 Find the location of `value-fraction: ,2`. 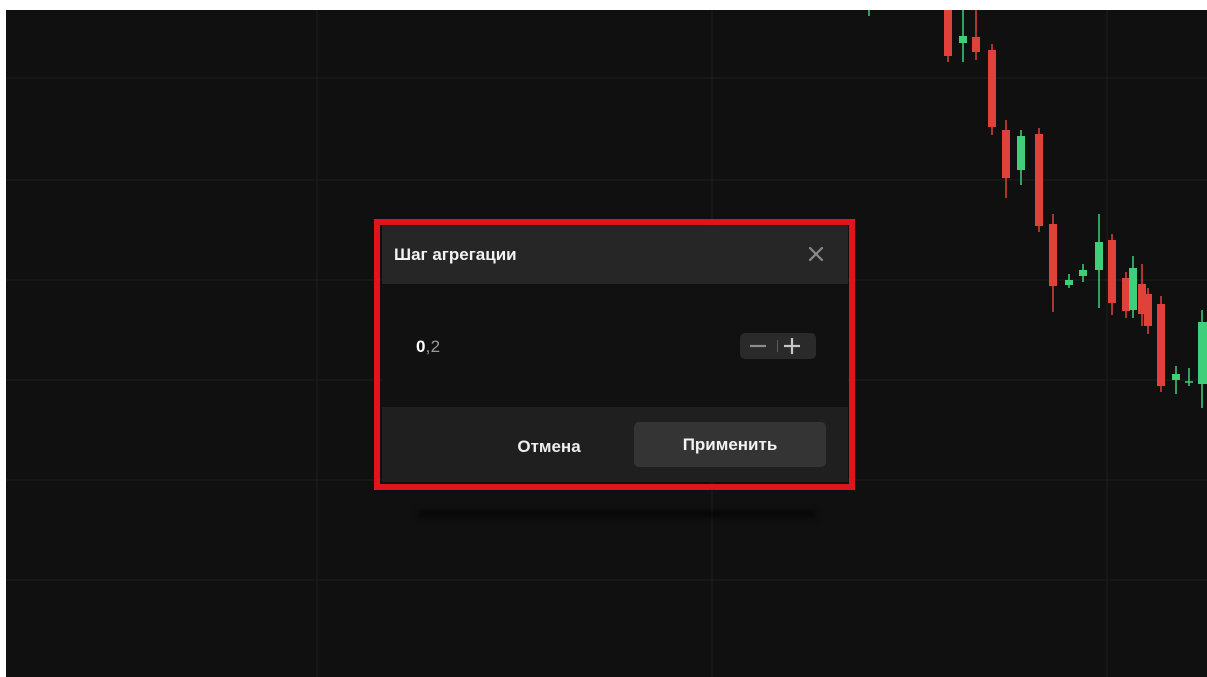

value-fraction: ,2 is located at coordinates (433, 346).